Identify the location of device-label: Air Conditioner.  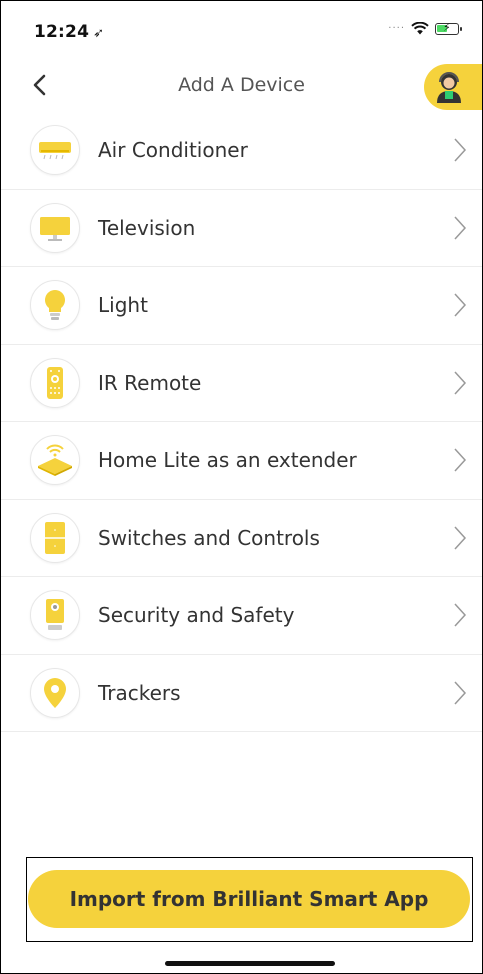
(173, 150).